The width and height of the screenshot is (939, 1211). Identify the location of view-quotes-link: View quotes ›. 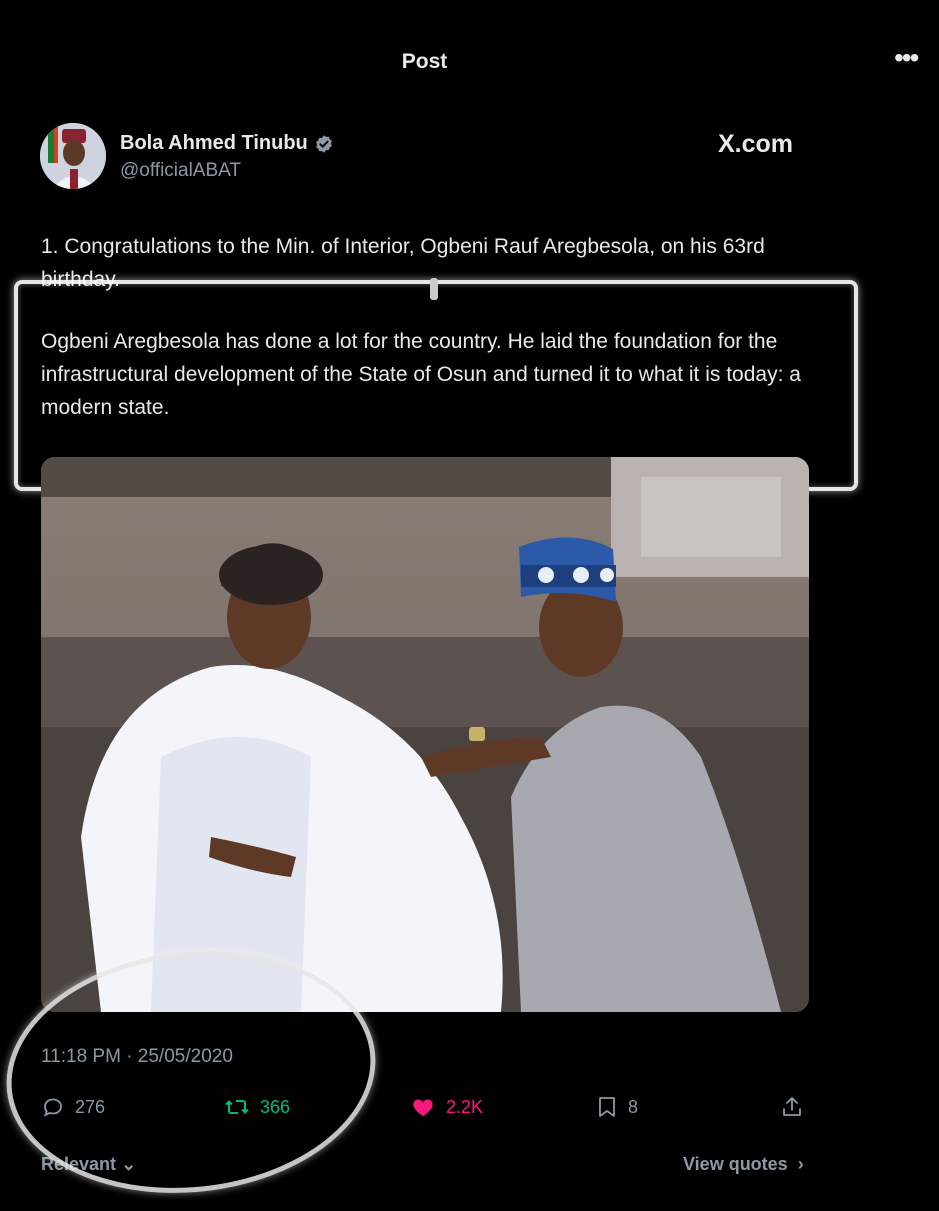
(743, 1164).